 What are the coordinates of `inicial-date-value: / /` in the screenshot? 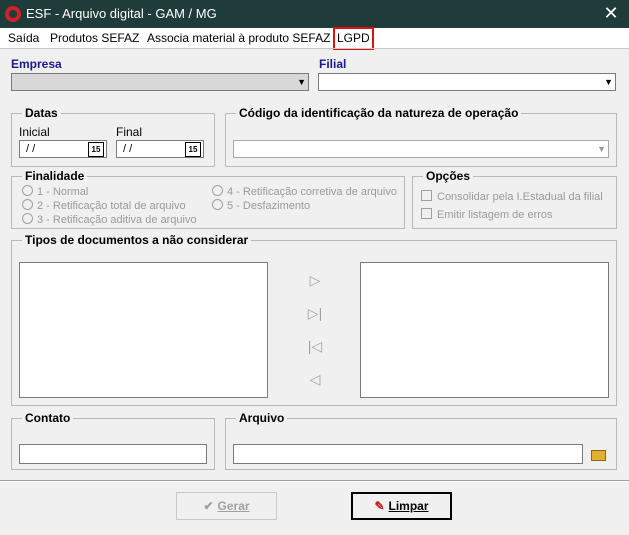 It's located at (31, 149).